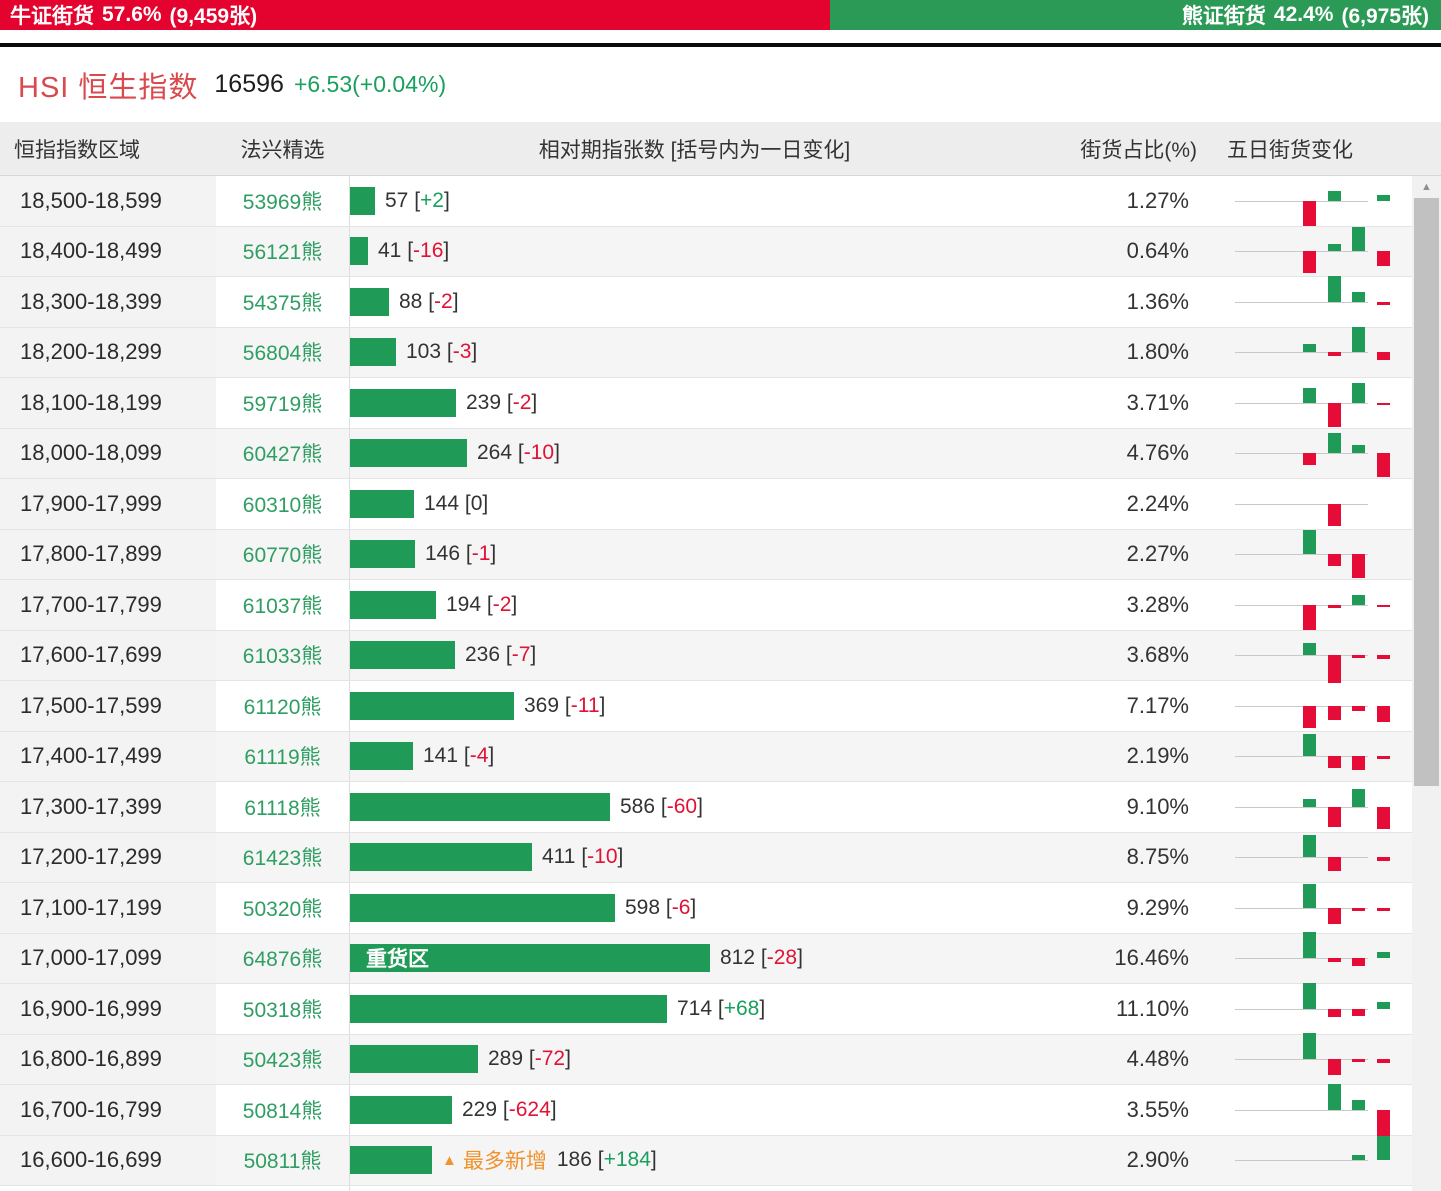 This screenshot has width=1441, height=1191. What do you see at coordinates (282, 756) in the screenshot?
I see `warrant-code-link: 61119熊` at bounding box center [282, 756].